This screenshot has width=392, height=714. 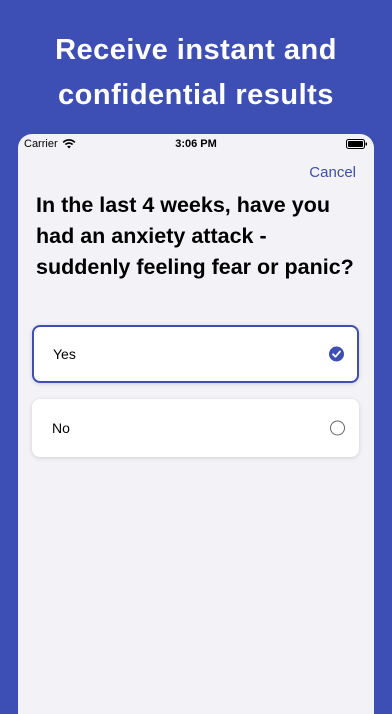 I want to click on promo-heading: Receive instant and confidential results, so click(x=196, y=73).